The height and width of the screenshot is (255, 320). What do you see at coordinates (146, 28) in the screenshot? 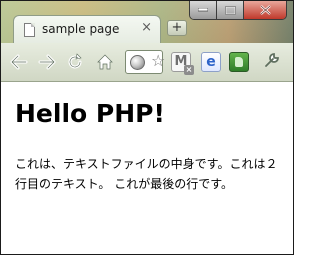
I see `tab-close-icon: ×` at bounding box center [146, 28].